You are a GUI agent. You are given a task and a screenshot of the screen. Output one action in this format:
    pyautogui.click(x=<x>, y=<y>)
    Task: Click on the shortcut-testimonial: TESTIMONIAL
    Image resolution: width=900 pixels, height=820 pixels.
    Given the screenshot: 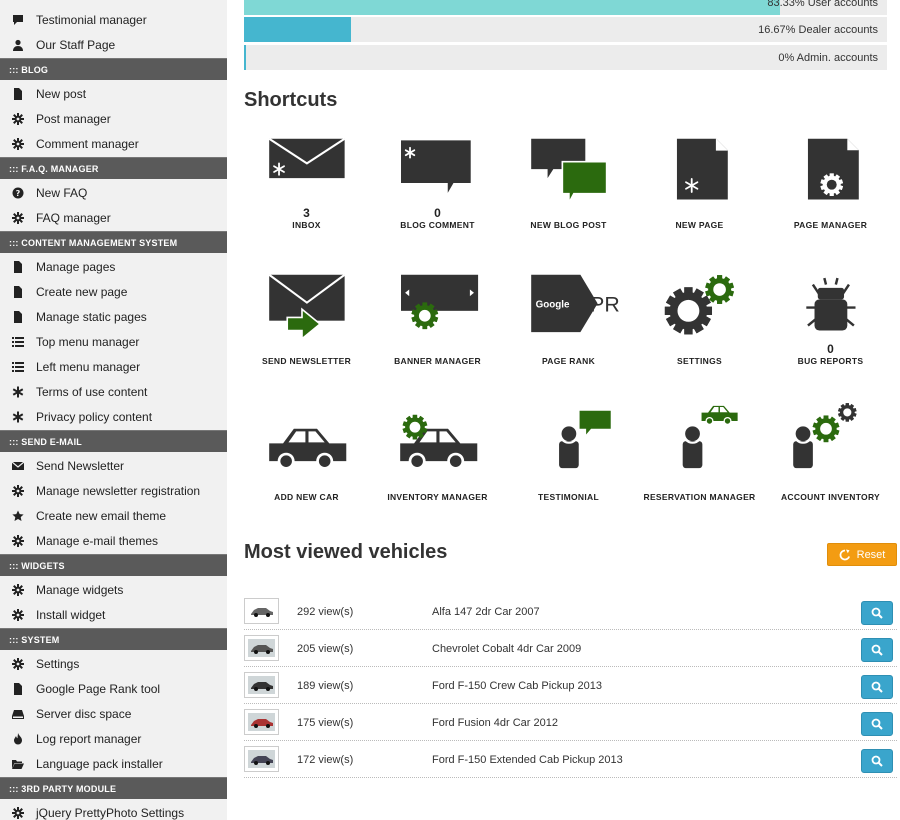 What is the action you would take?
    pyautogui.click(x=568, y=449)
    